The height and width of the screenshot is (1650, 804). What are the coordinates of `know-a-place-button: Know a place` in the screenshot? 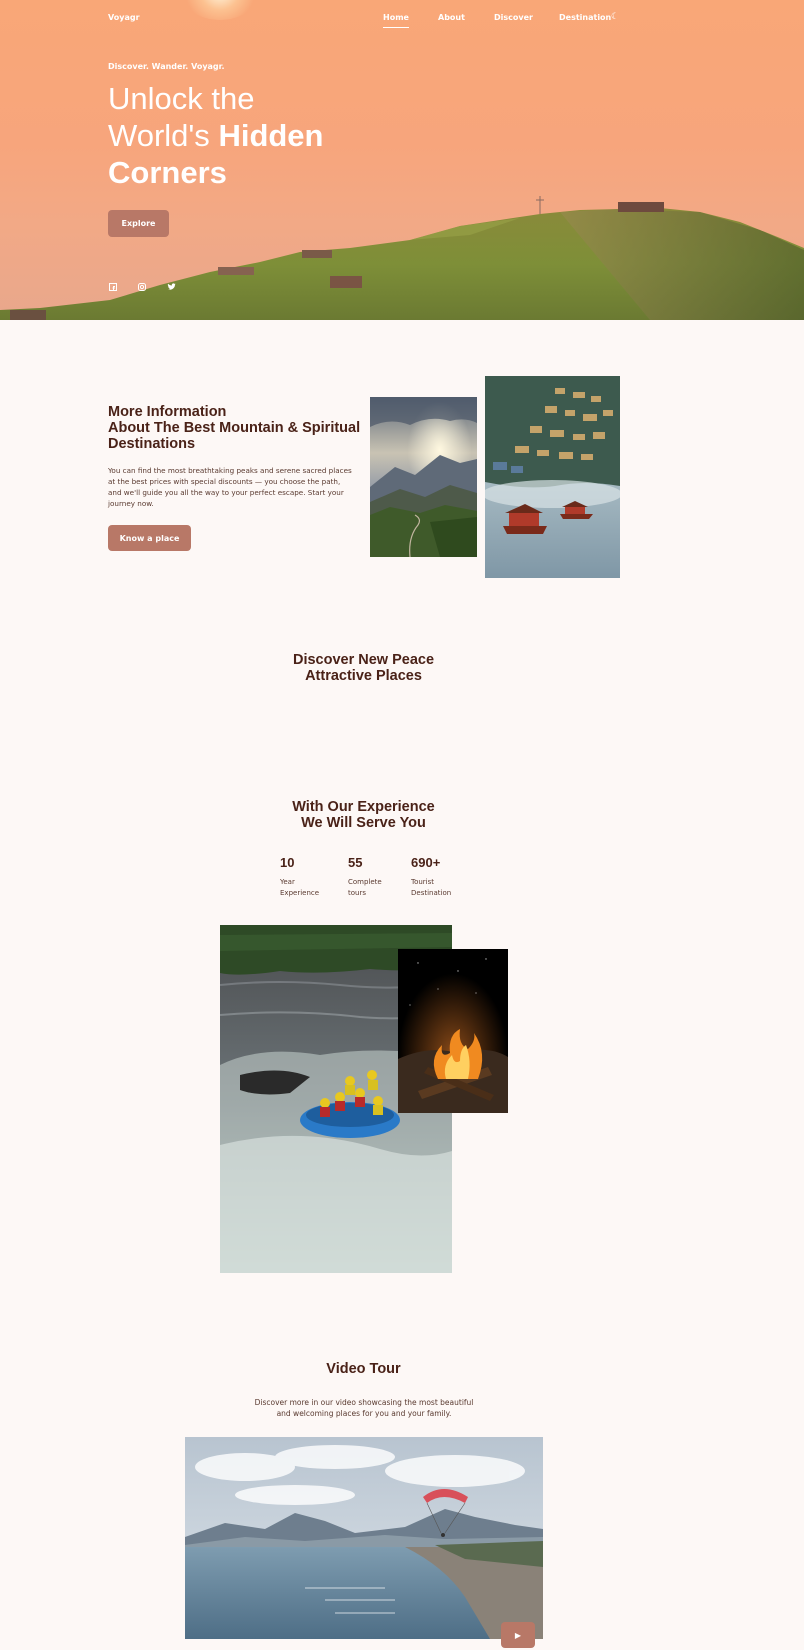 It's located at (149, 538).